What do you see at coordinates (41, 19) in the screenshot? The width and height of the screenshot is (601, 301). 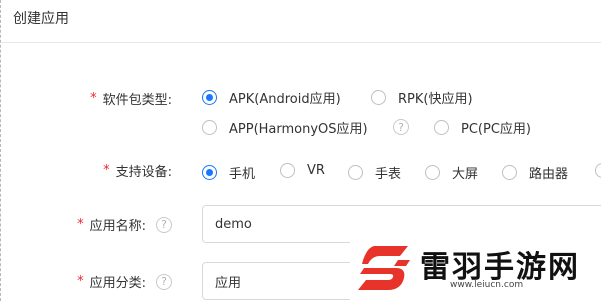 I see `page-title: 创建应用` at bounding box center [41, 19].